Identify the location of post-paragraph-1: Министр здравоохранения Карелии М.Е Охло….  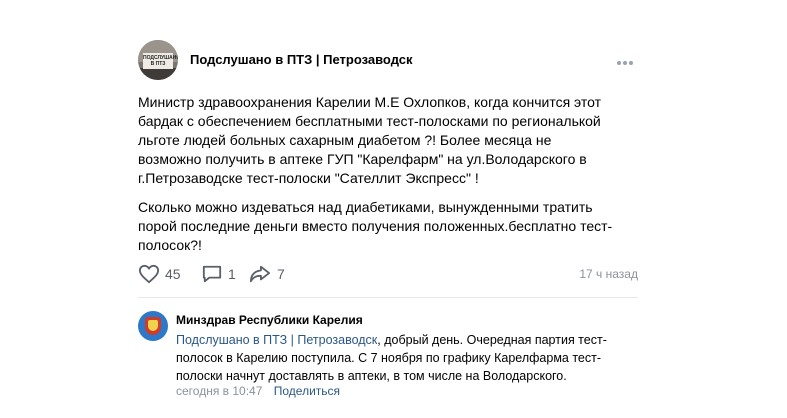
(370, 140).